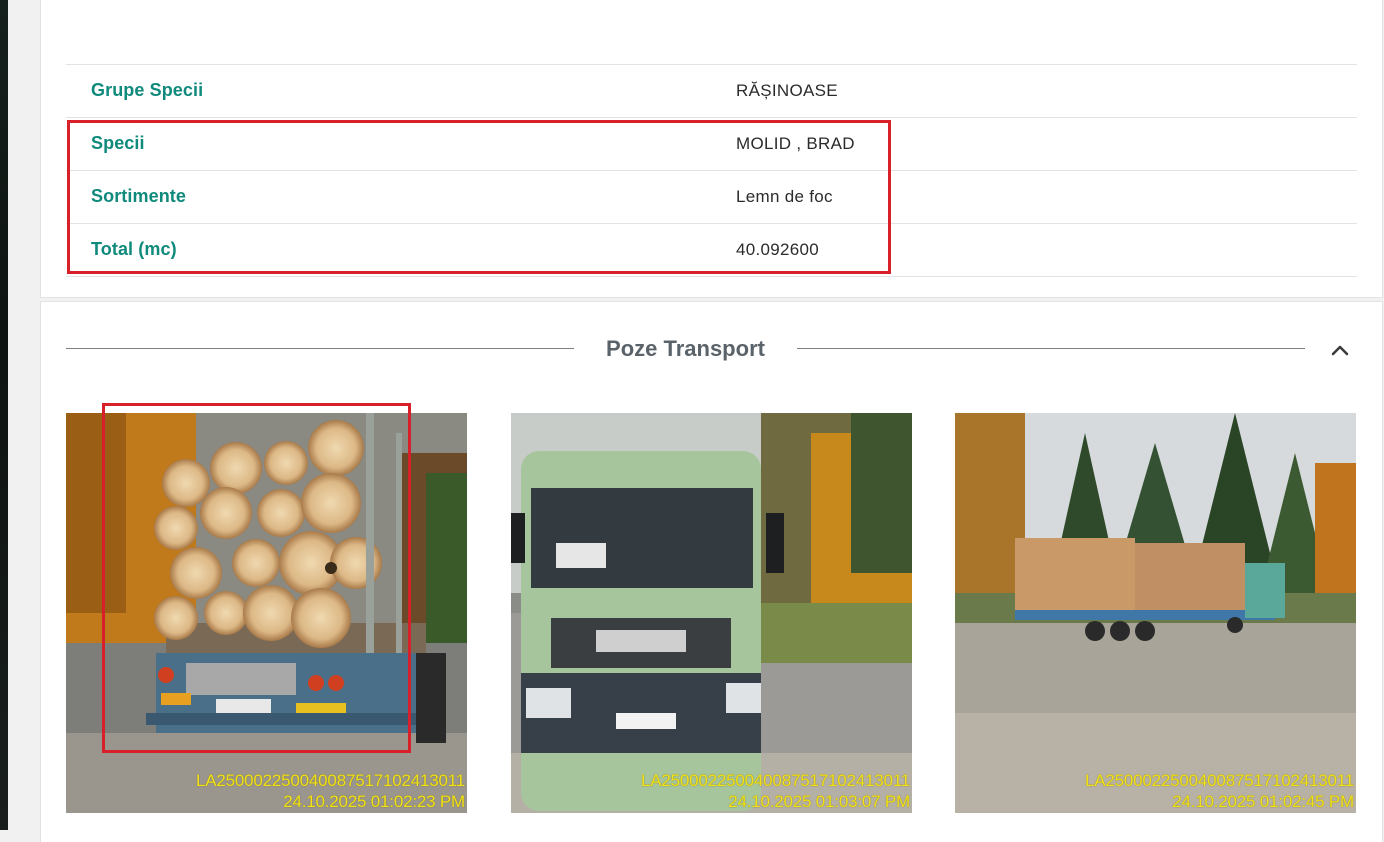 The height and width of the screenshot is (842, 1384). I want to click on row-value: 40.092600, so click(778, 249).